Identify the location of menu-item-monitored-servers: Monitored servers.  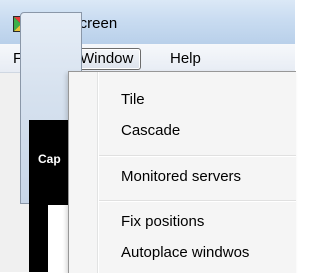
(181, 176).